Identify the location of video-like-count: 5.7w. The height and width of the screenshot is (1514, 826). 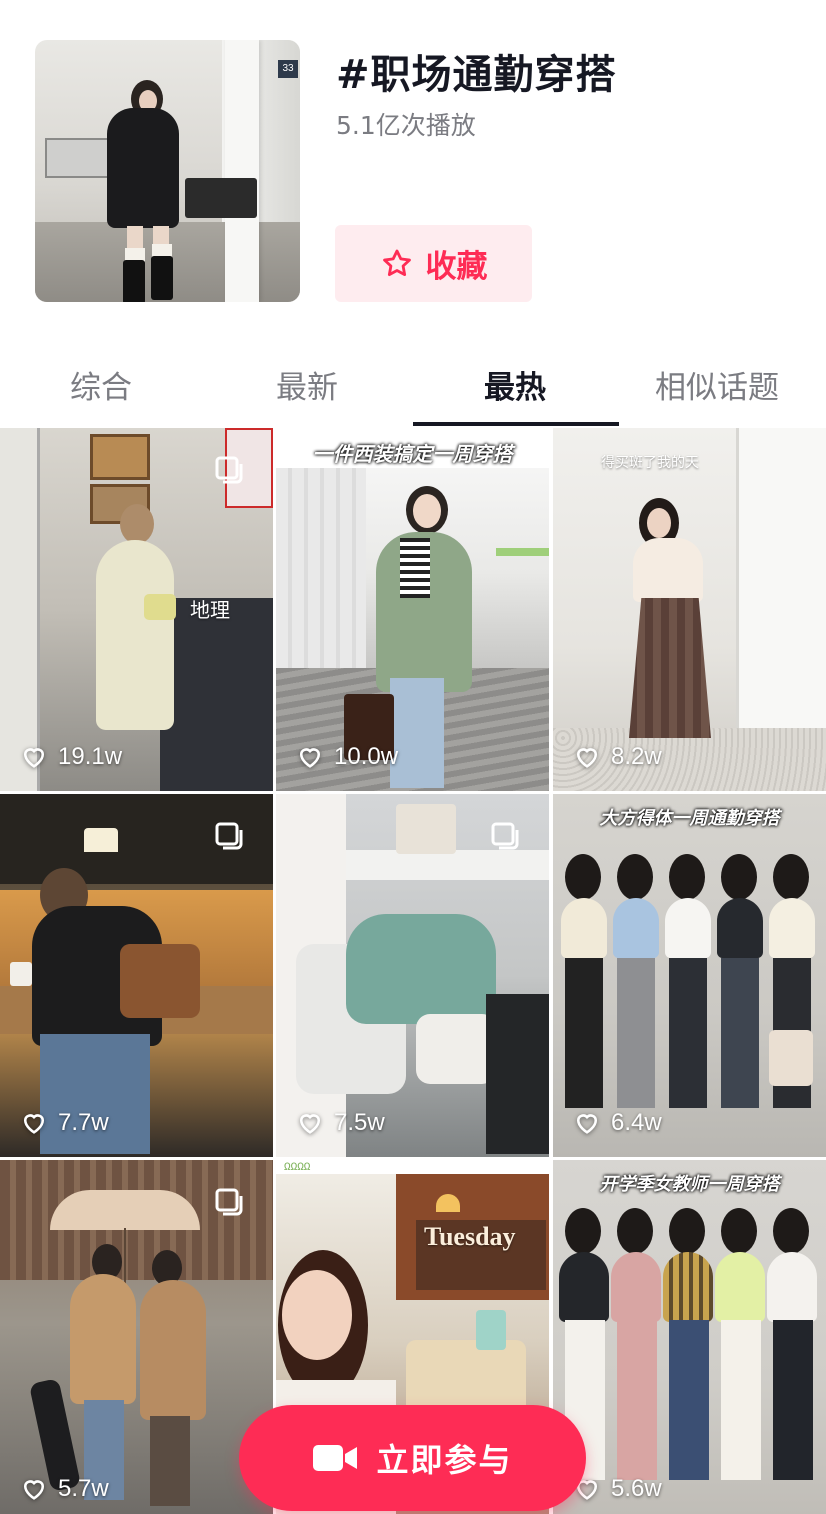
(64, 1489).